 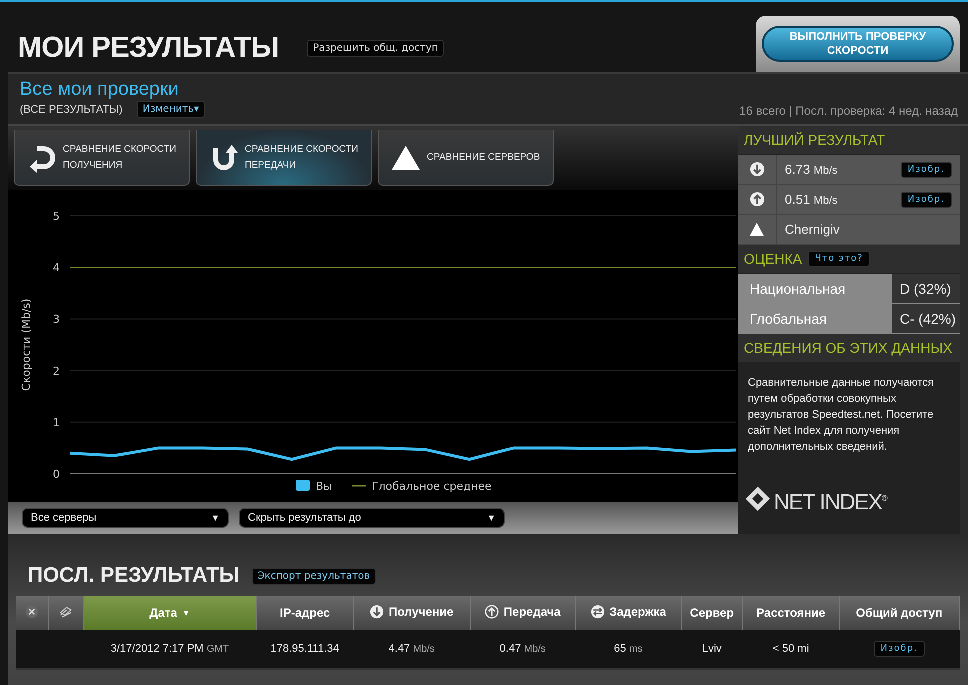 I want to click on grade-label: Глобальная, so click(x=815, y=318).